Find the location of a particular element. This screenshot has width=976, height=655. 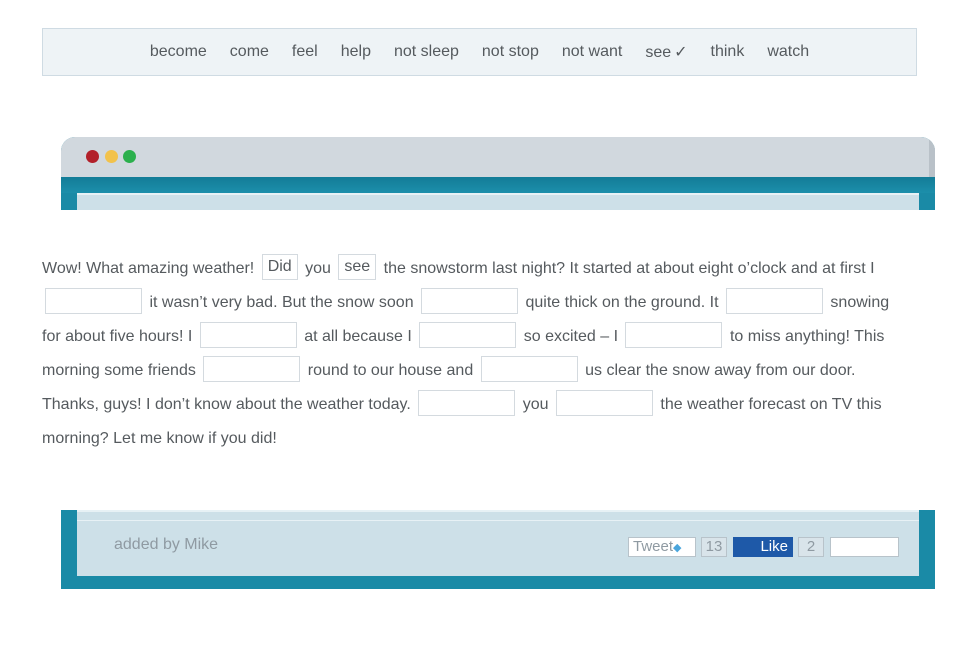

share-input is located at coordinates (864, 547).